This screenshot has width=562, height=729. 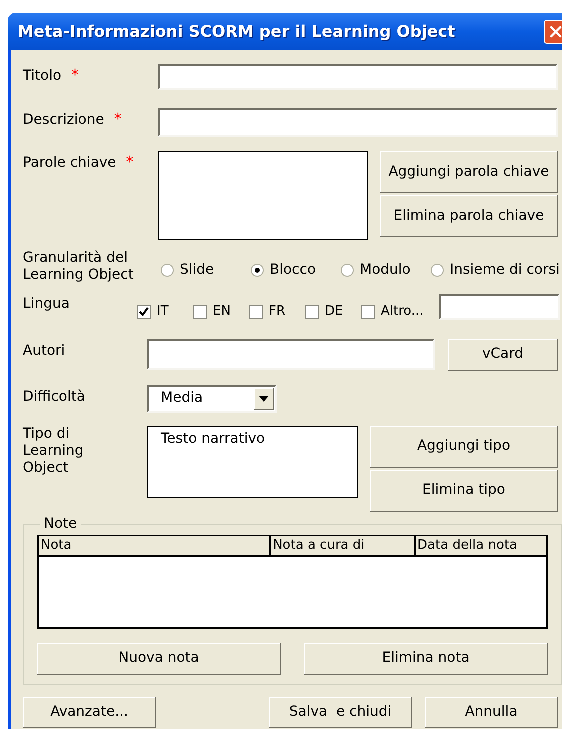 I want to click on vcard-button: vCard, so click(x=503, y=354).